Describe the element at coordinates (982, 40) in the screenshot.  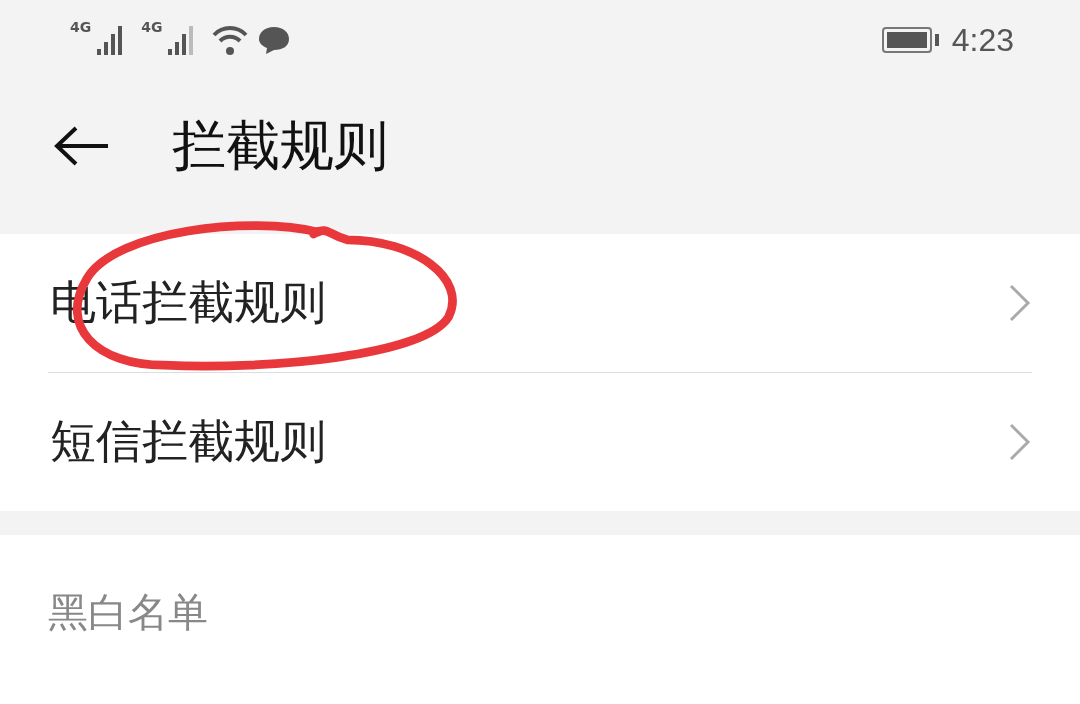
I see `clock-time: 4:23` at that location.